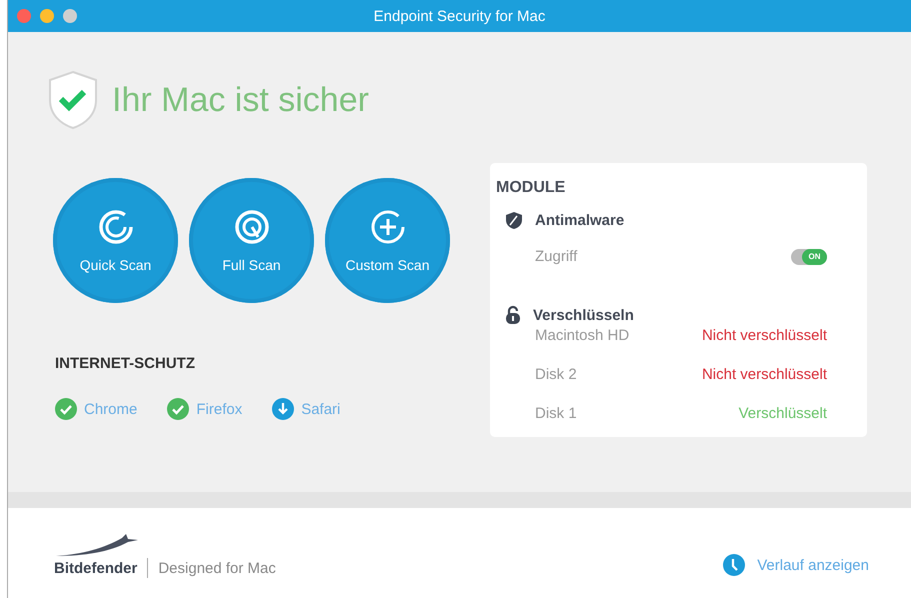  I want to click on disk-name: Disk 1, so click(556, 413).